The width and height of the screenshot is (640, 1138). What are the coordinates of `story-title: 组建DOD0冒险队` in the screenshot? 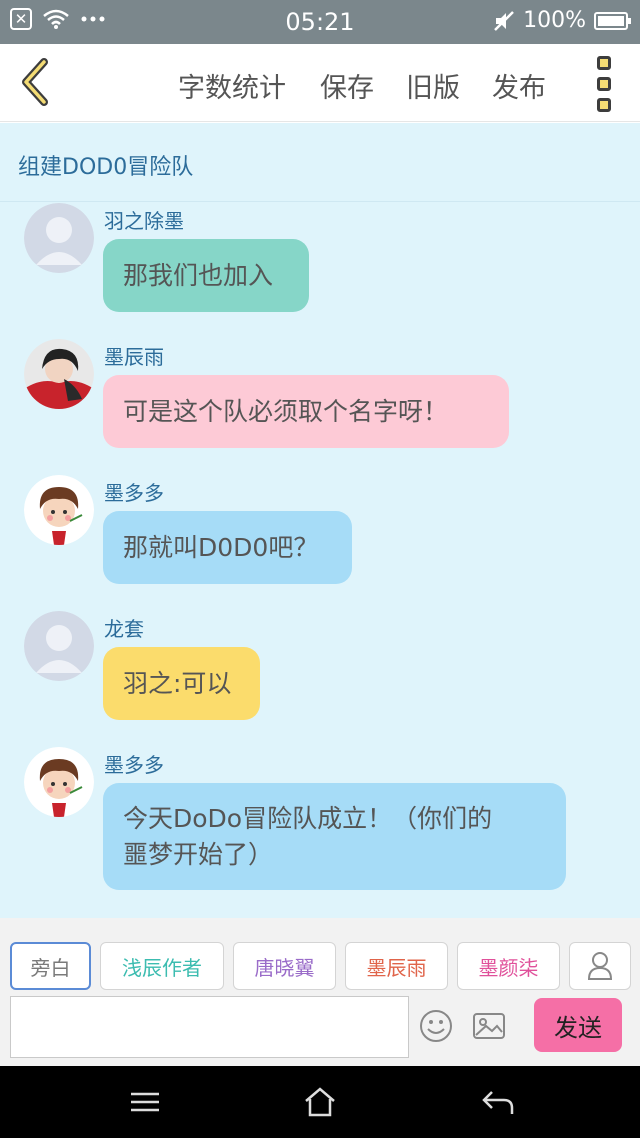 It's located at (105, 165).